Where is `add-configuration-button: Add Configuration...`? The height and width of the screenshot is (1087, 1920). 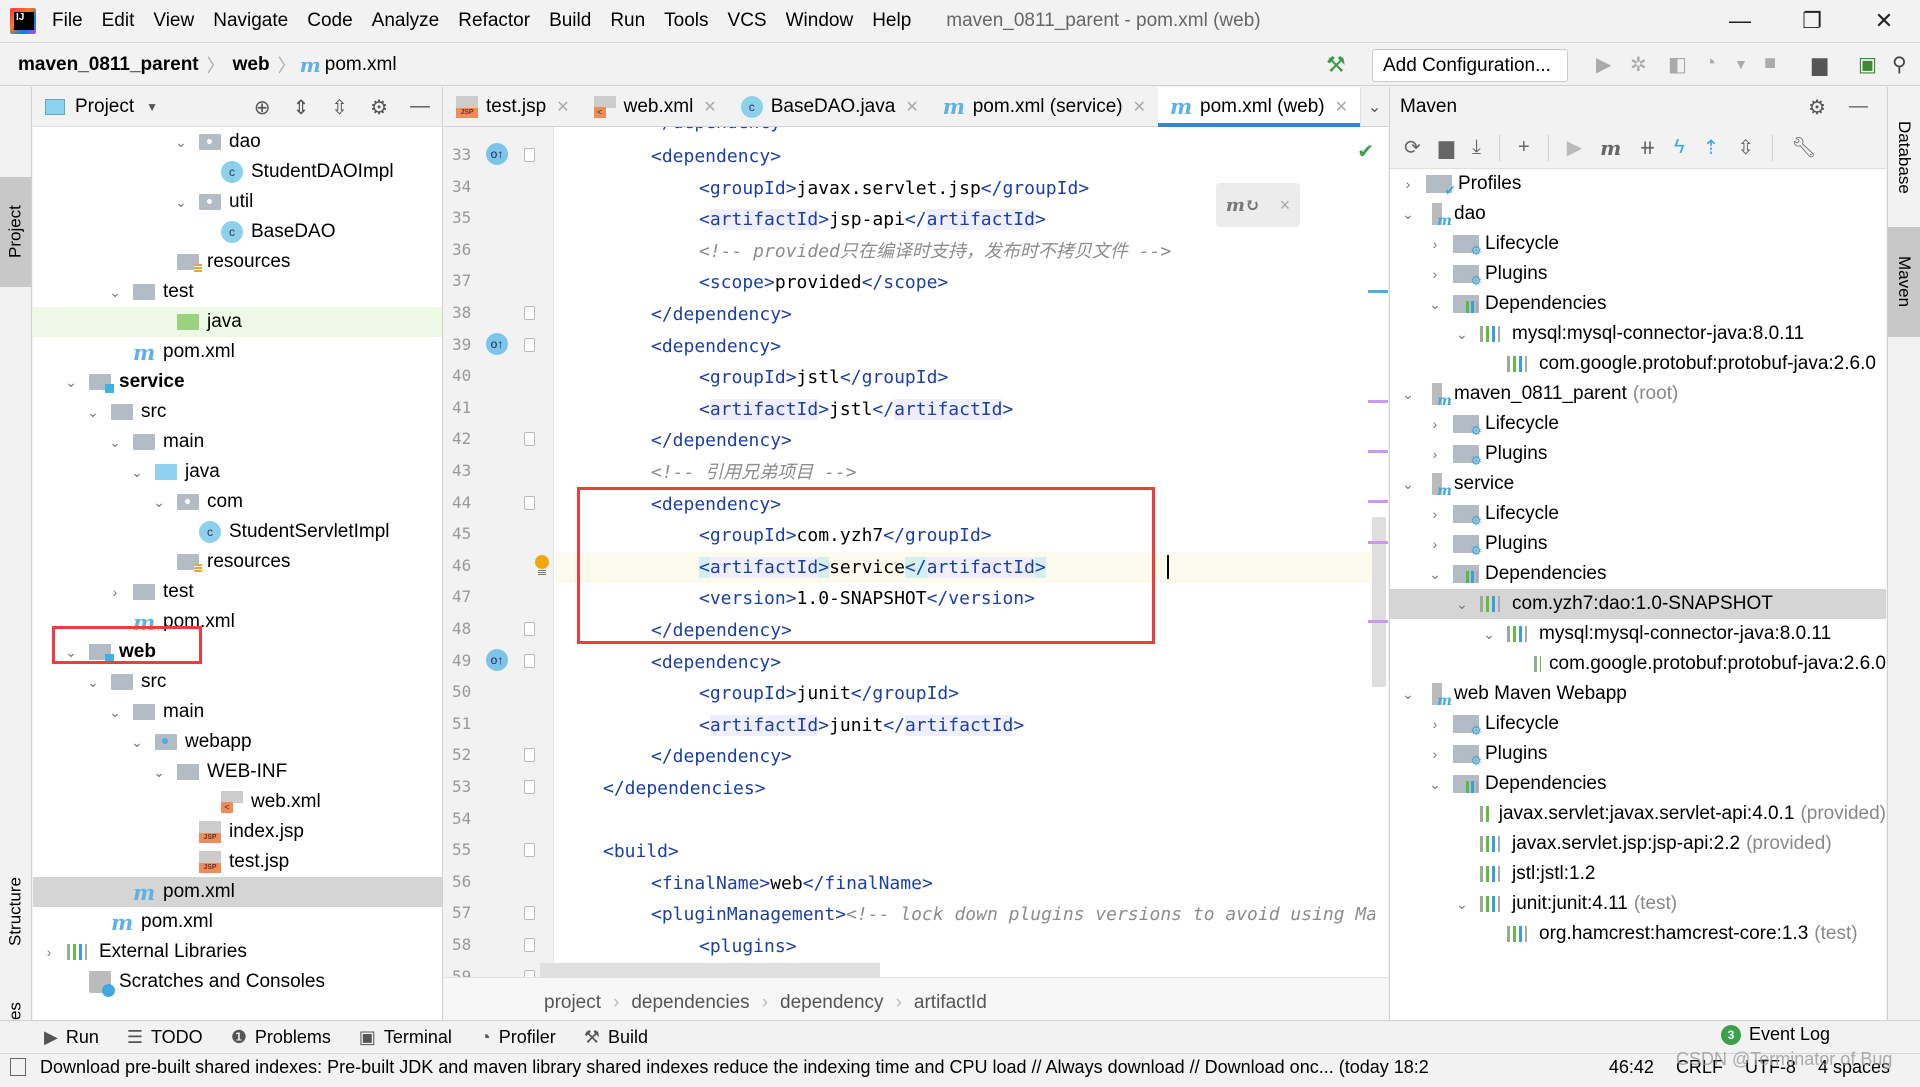
add-configuration-button: Add Configuration... is located at coordinates (1470, 65).